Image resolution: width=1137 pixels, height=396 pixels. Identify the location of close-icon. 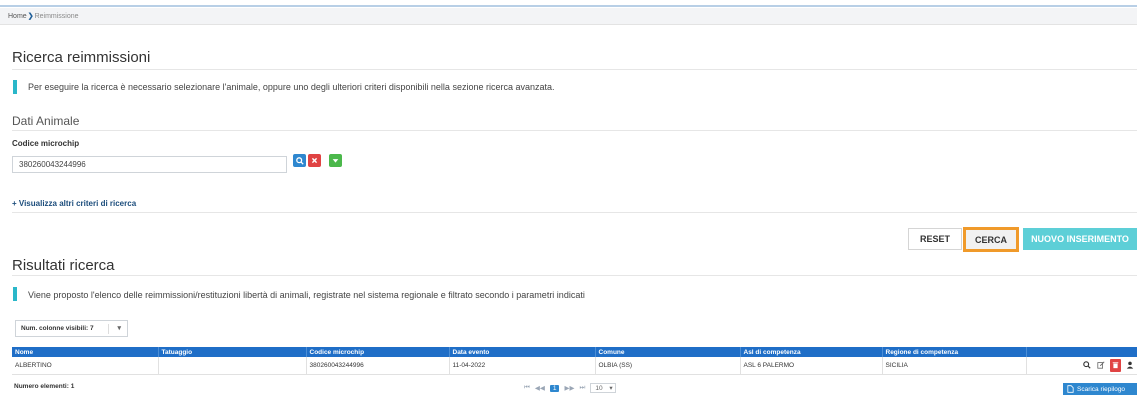
(314, 160).